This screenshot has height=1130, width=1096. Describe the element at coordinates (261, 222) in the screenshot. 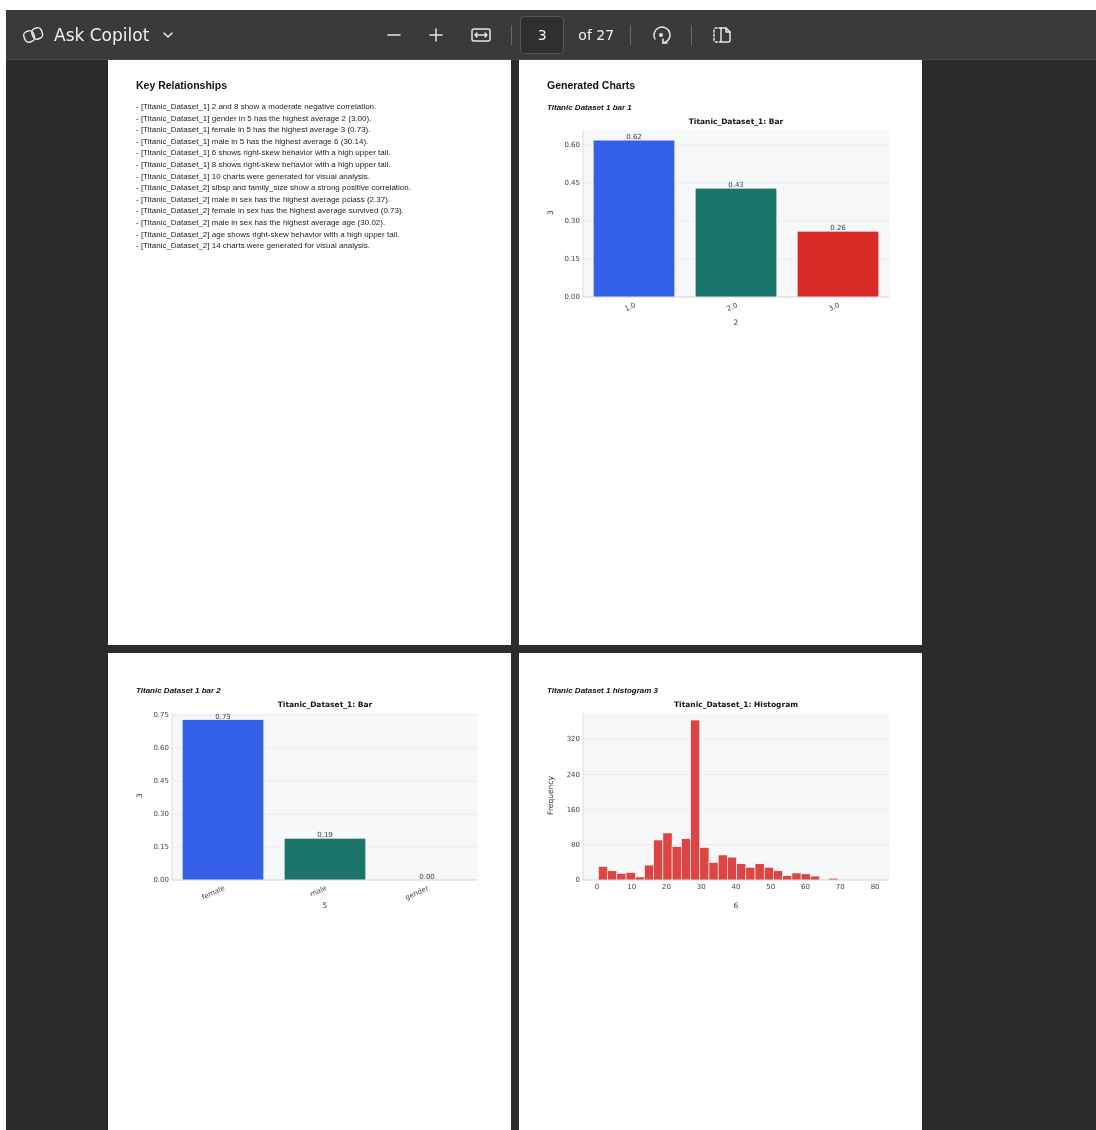

I see `list-item: - [Titanic_Dataset_2] male in sex has the highest average age (30.02).` at that location.